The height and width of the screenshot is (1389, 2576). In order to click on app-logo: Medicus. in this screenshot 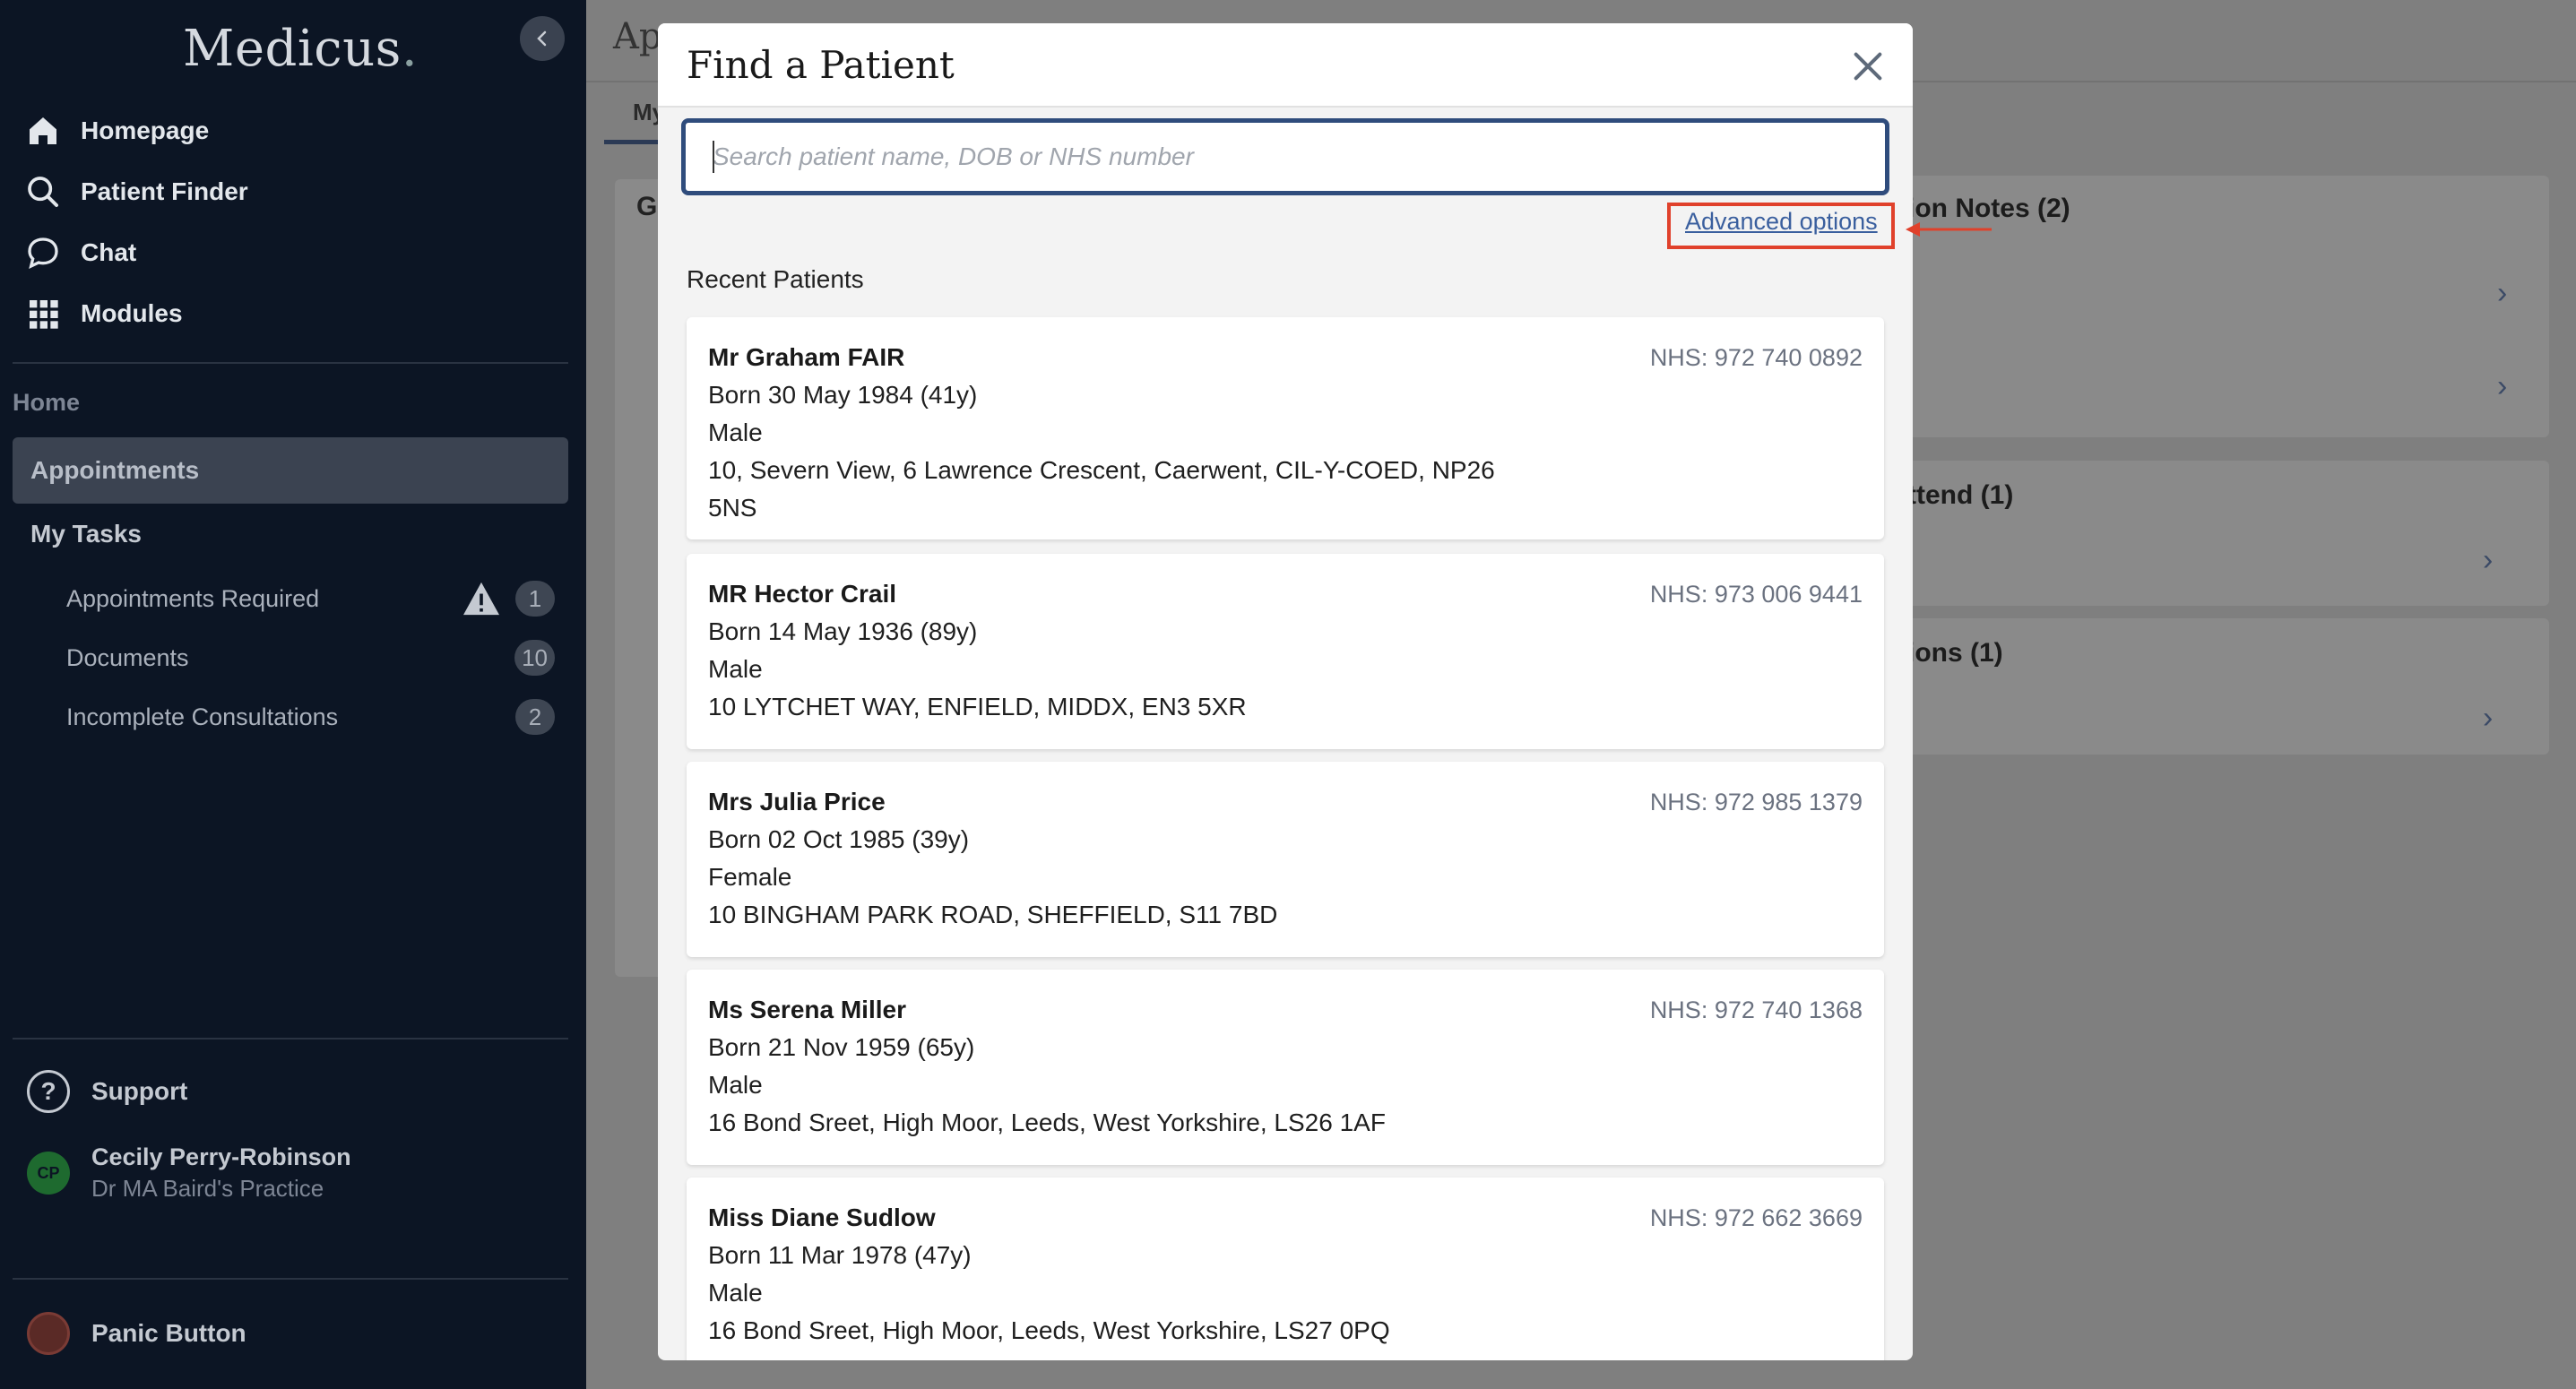, I will do `click(301, 49)`.